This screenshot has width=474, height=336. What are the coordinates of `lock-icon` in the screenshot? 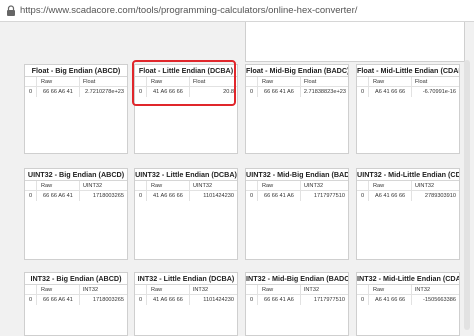 It's located at (11, 10).